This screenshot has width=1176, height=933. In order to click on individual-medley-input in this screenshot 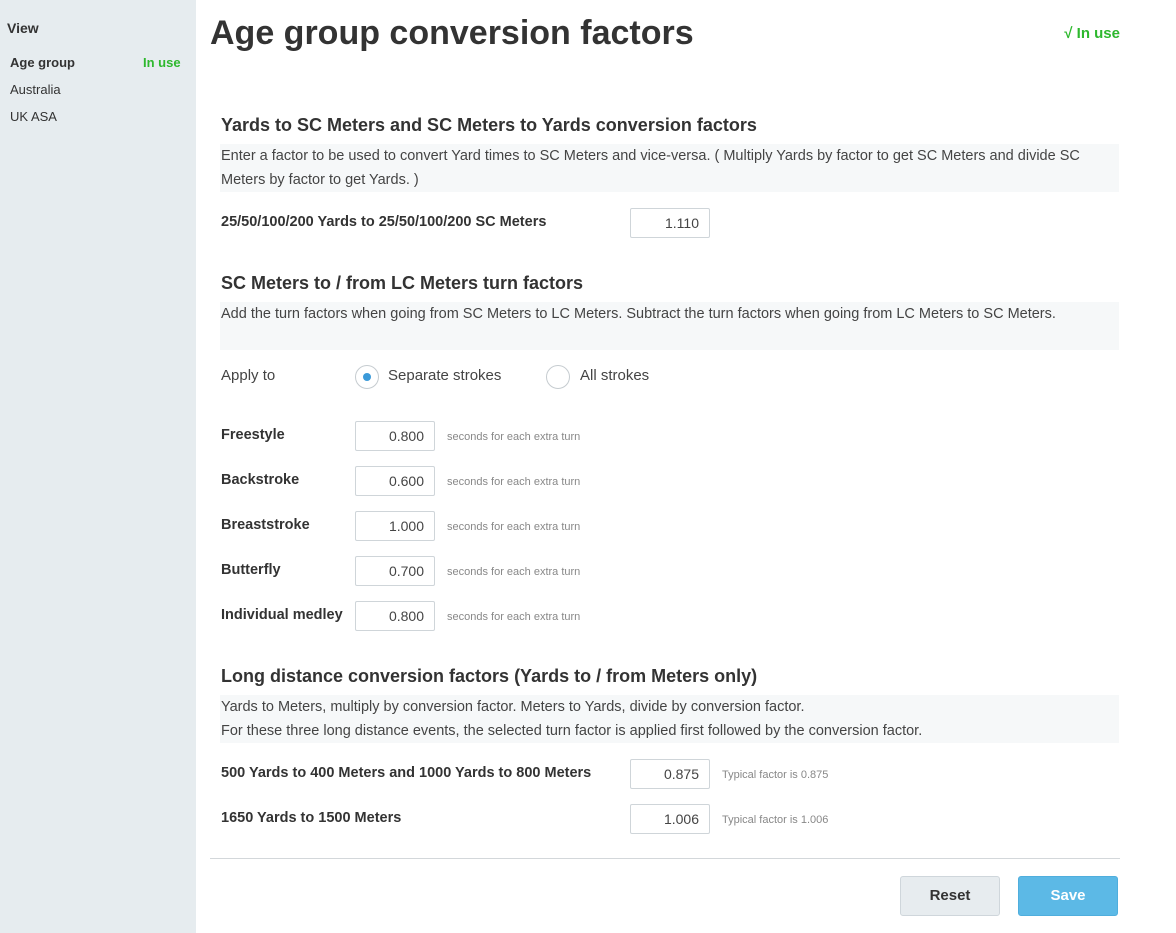, I will do `click(395, 616)`.